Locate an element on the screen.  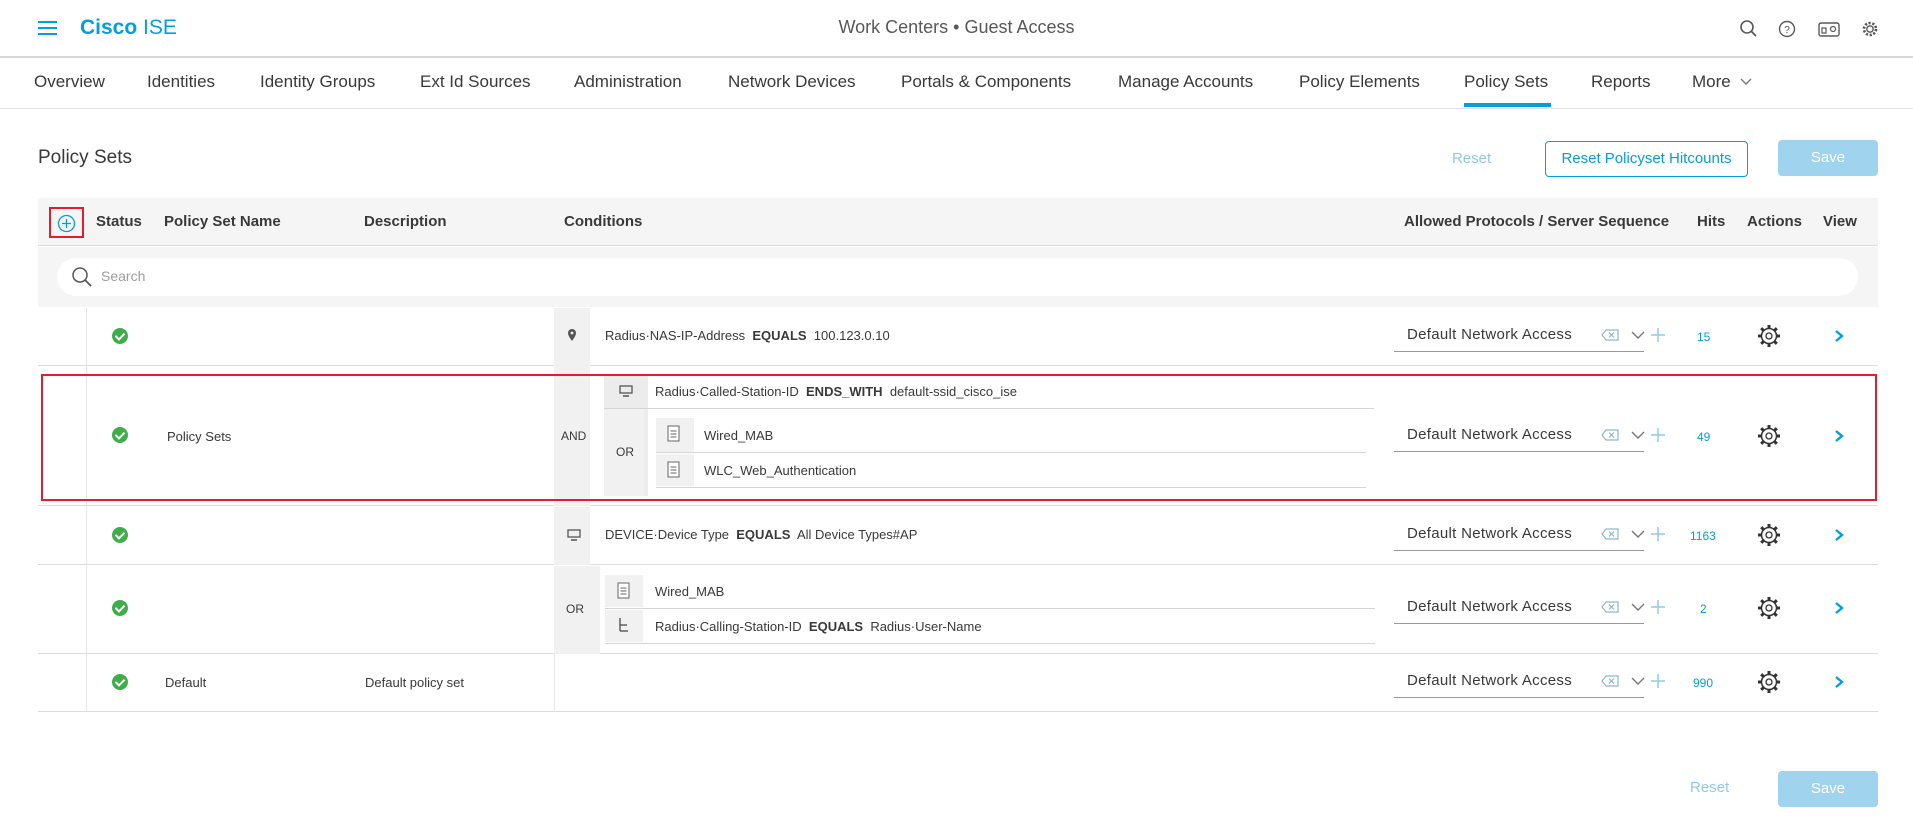
policy-set-name: Default is located at coordinates (185, 682).